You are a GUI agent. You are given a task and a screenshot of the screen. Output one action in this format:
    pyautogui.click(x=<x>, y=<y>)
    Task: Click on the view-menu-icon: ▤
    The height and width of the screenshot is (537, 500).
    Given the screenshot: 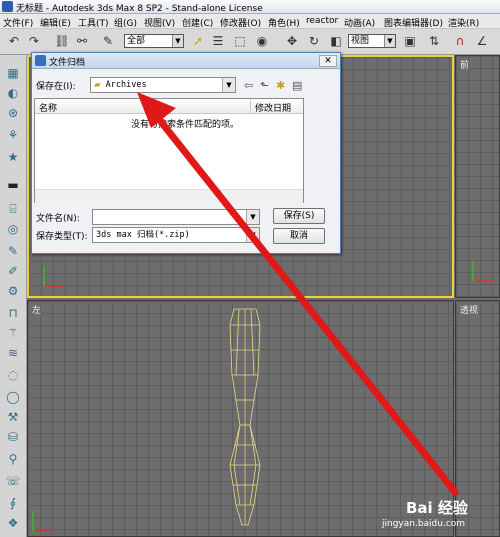 What is the action you would take?
    pyautogui.click(x=297, y=85)
    